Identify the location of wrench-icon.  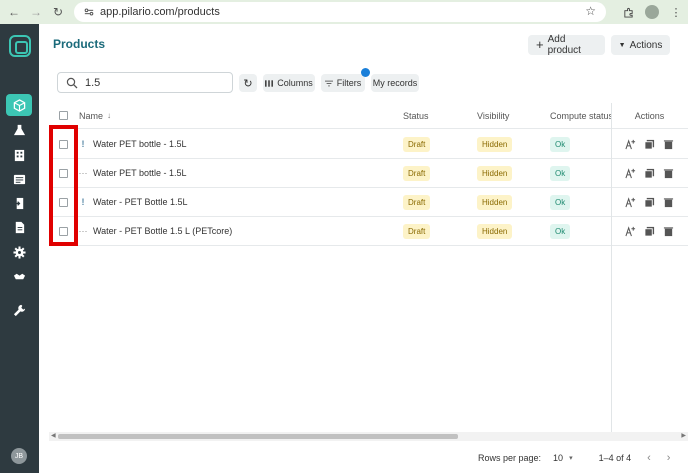
(19, 310).